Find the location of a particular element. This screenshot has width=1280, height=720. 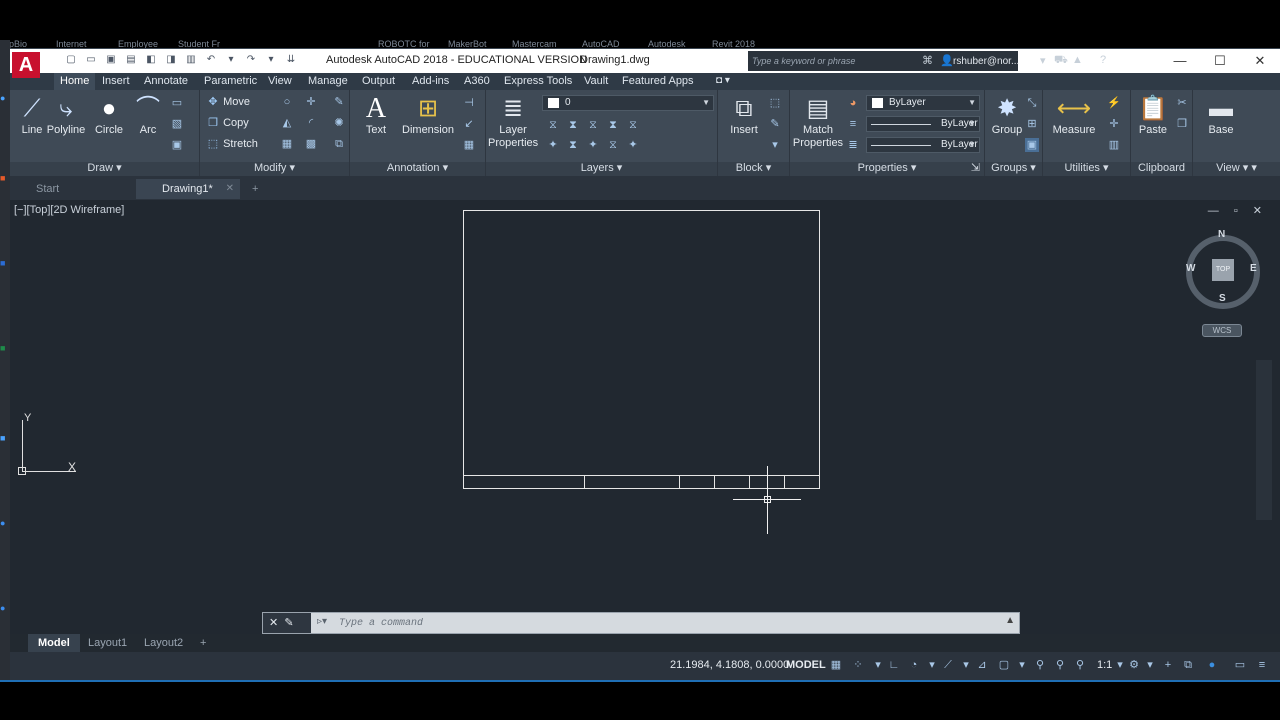

view-panel-title: View ▾ ▾ is located at coordinates (1236, 169).